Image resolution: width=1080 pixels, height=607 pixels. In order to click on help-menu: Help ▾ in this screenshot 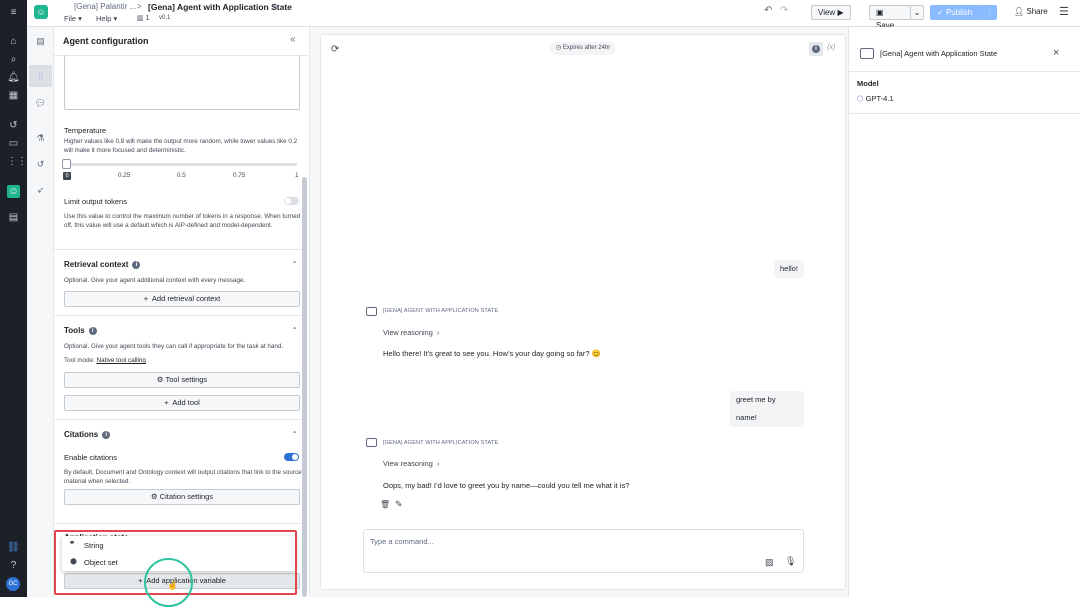, I will do `click(106, 18)`.